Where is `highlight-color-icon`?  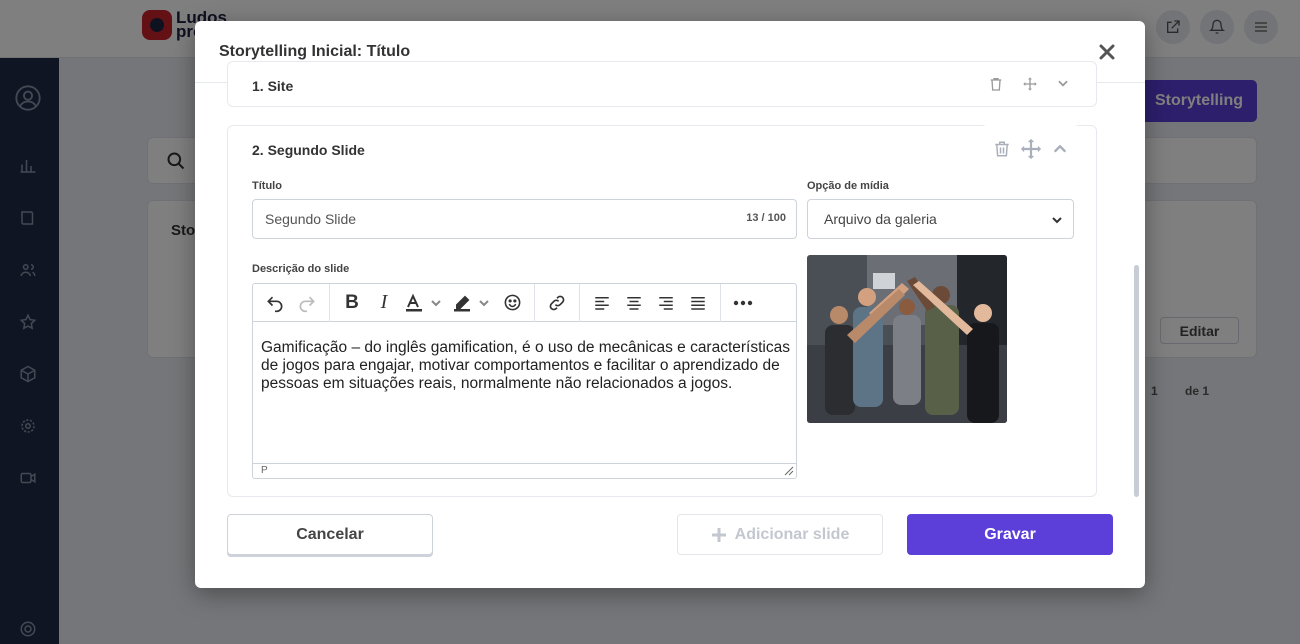
highlight-color-icon is located at coordinates (472, 303).